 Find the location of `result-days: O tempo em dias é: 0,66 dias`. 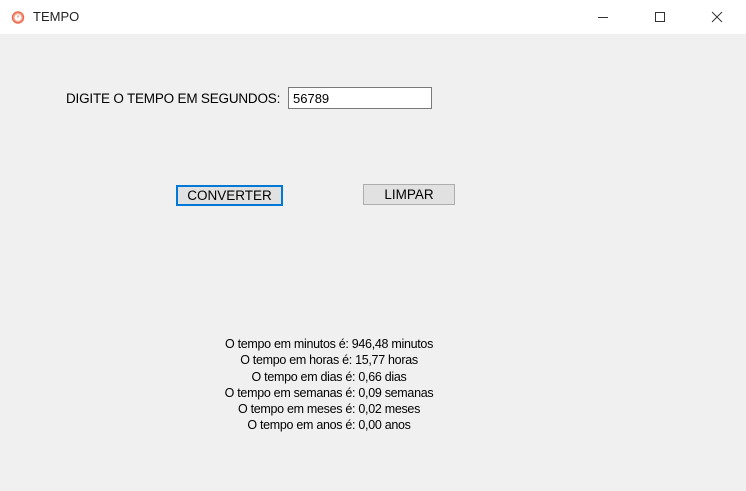

result-days: O tempo em dias é: 0,66 dias is located at coordinates (329, 376).